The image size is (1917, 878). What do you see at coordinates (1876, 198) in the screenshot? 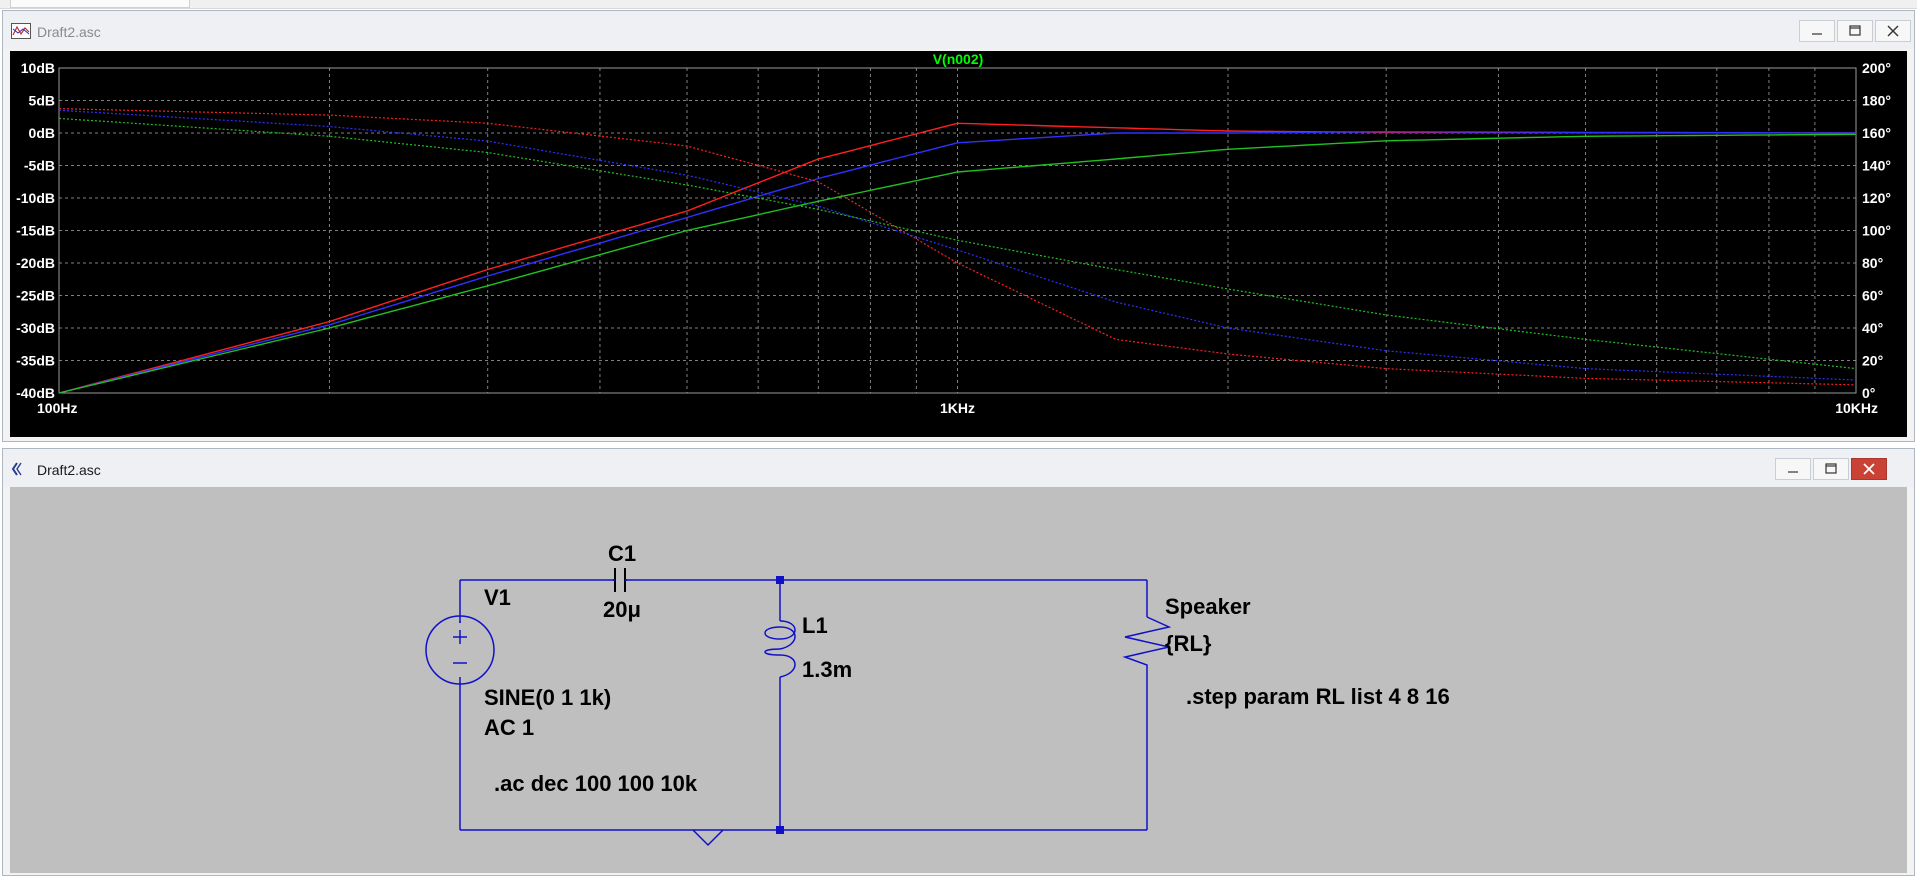
I see `y-tick-right: 120°` at bounding box center [1876, 198].